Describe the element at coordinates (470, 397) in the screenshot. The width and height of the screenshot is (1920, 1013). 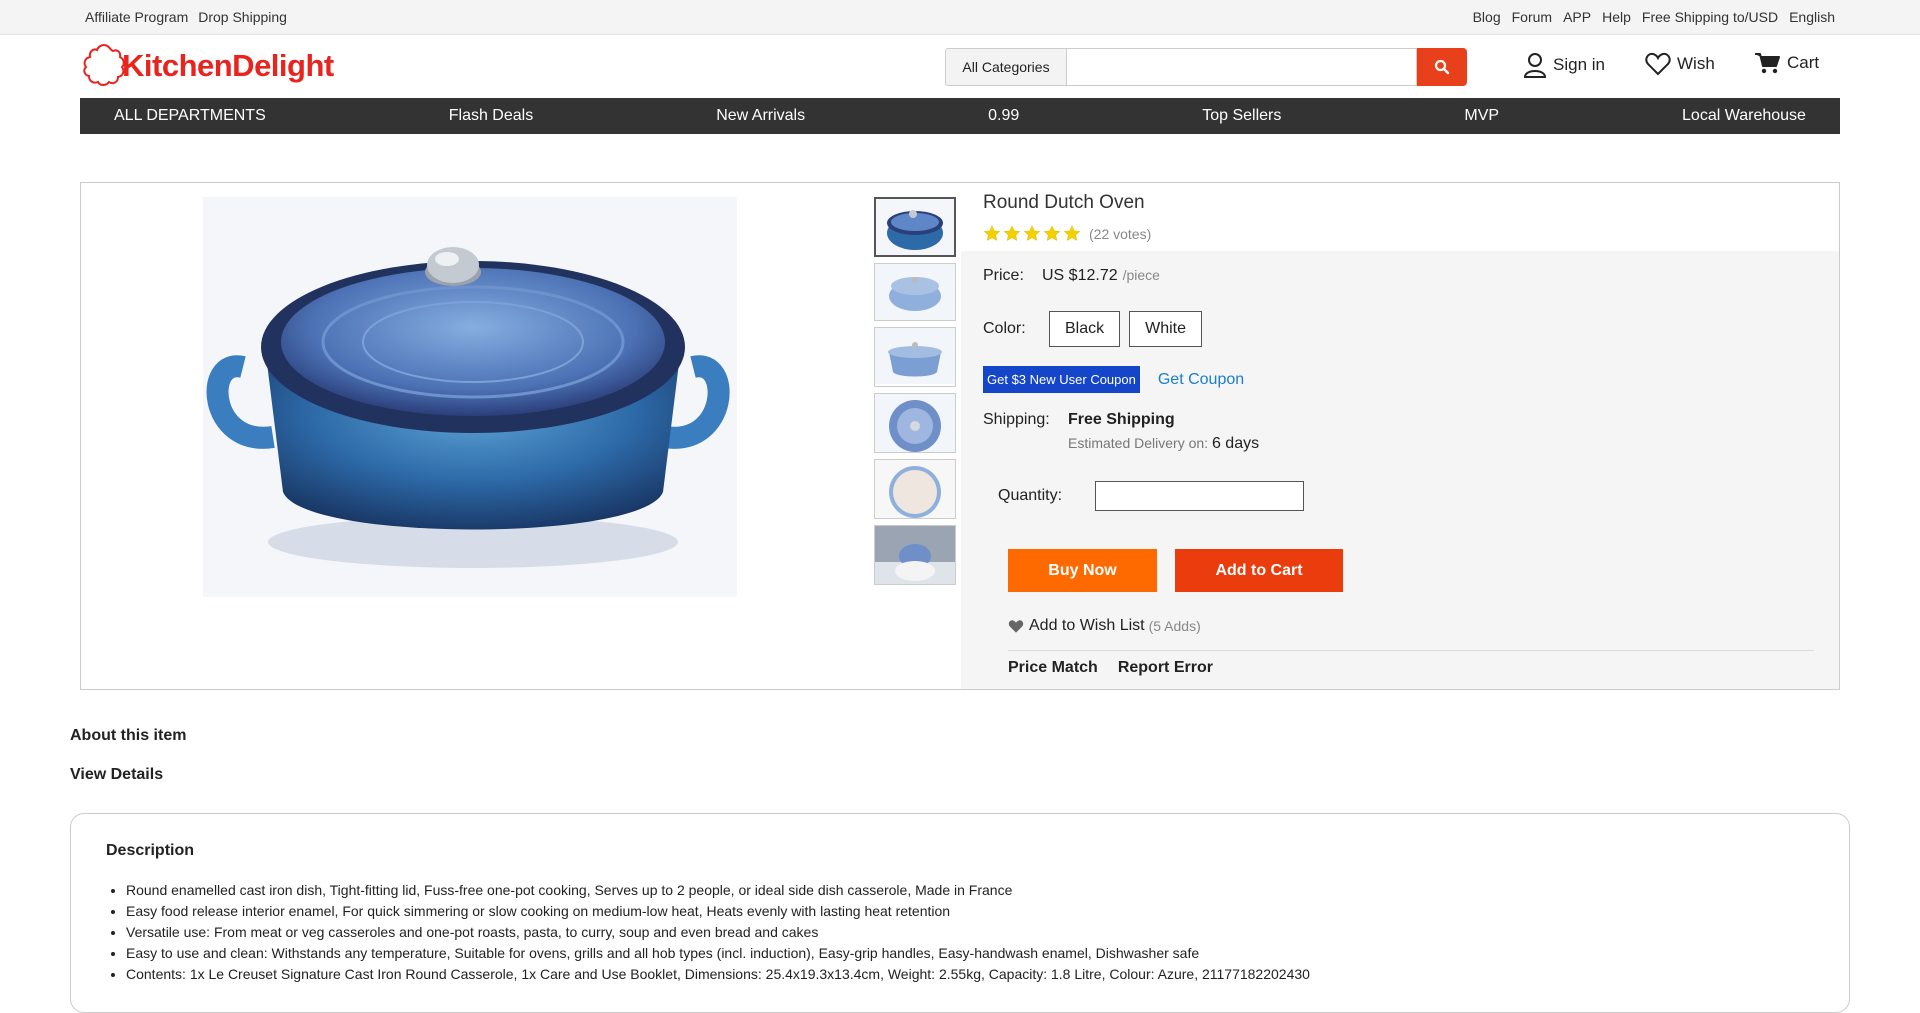
I see `product-main-image` at that location.